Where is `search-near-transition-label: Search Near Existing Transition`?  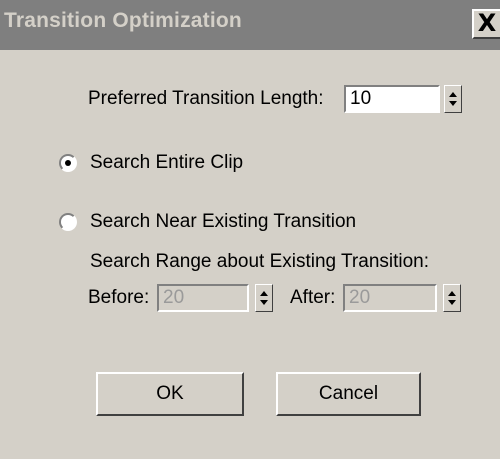 search-near-transition-label: Search Near Existing Transition is located at coordinates (223, 222).